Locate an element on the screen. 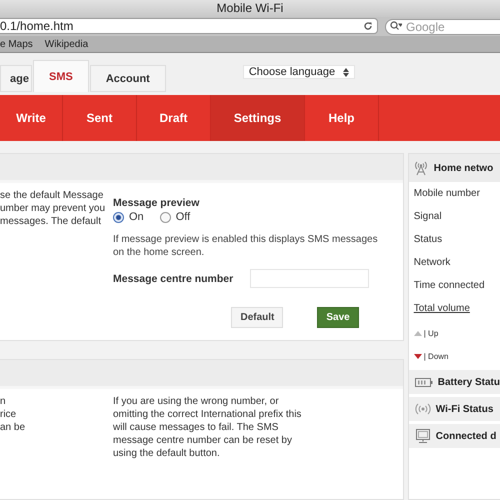  legend-label: | Down is located at coordinates (436, 356).